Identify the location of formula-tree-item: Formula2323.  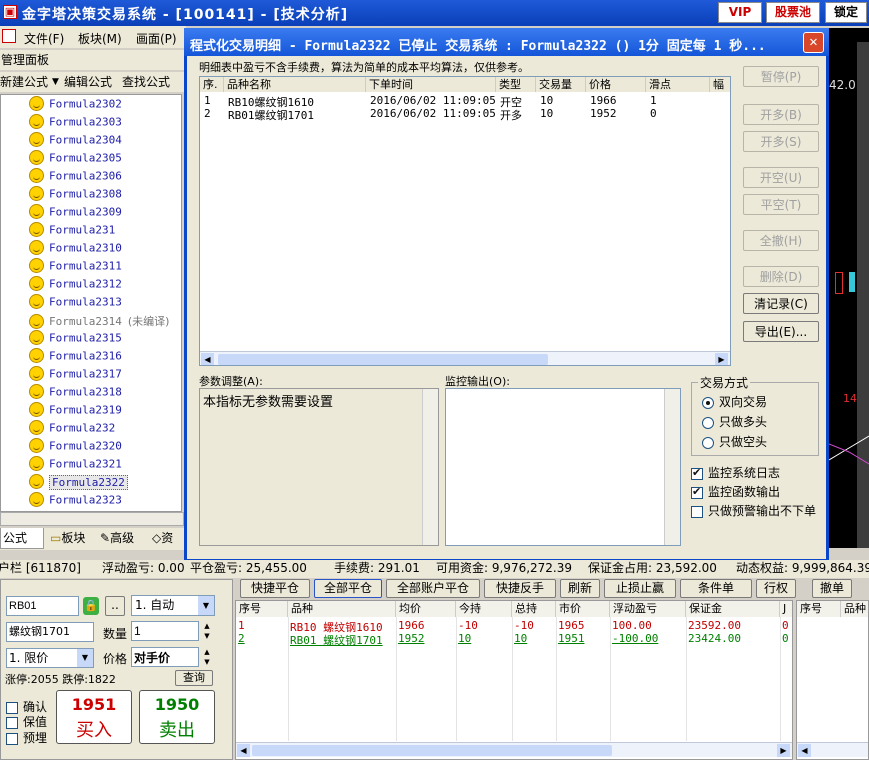
(75, 501).